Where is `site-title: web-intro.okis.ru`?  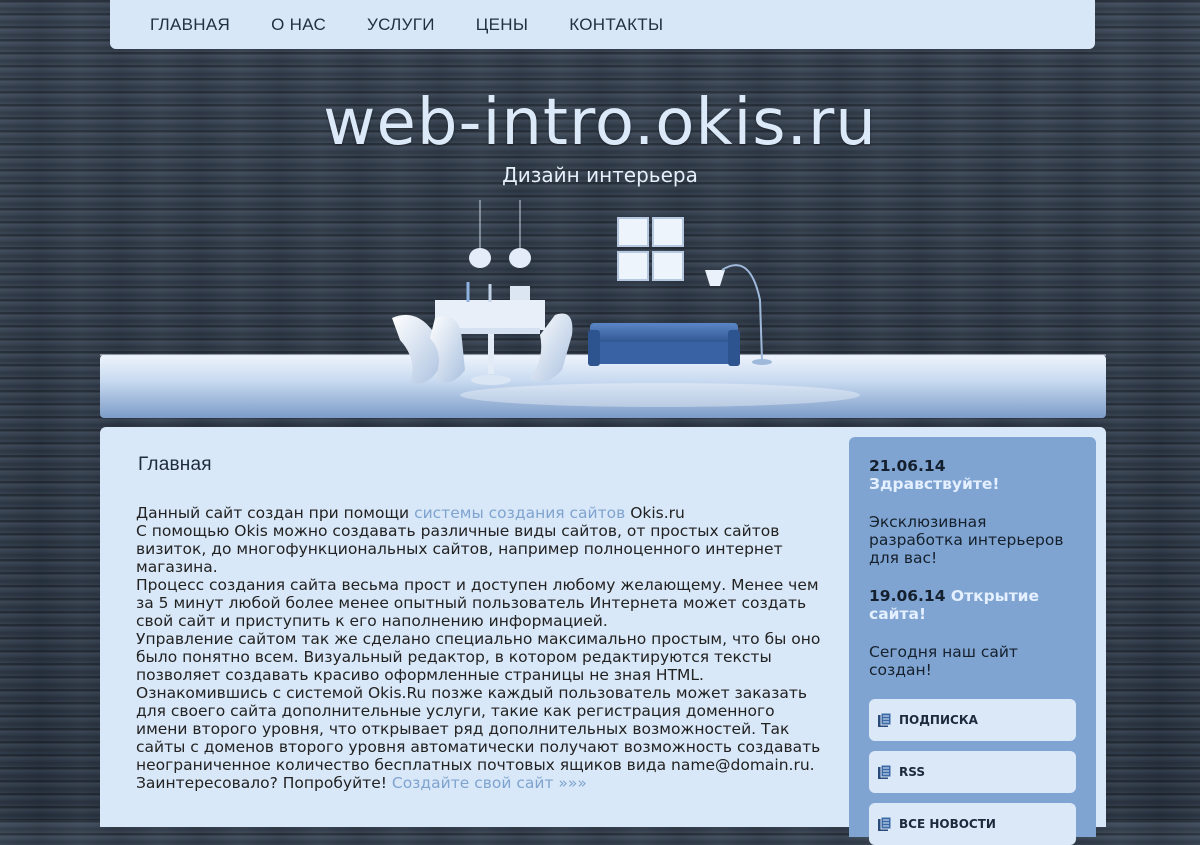 site-title: web-intro.okis.ru is located at coordinates (600, 123).